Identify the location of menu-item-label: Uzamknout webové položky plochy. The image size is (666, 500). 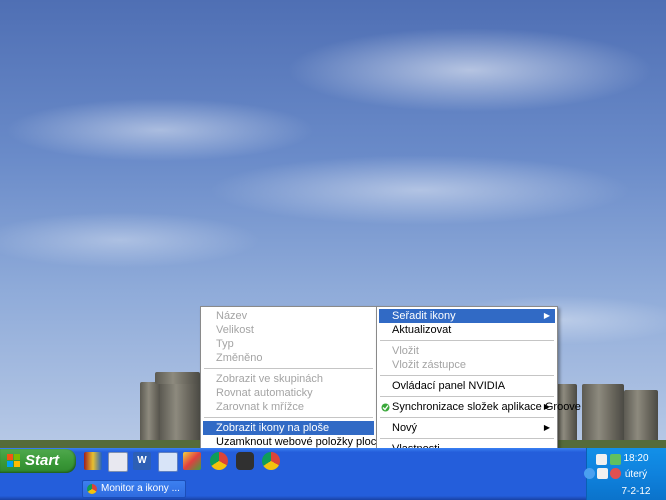
(302, 442).